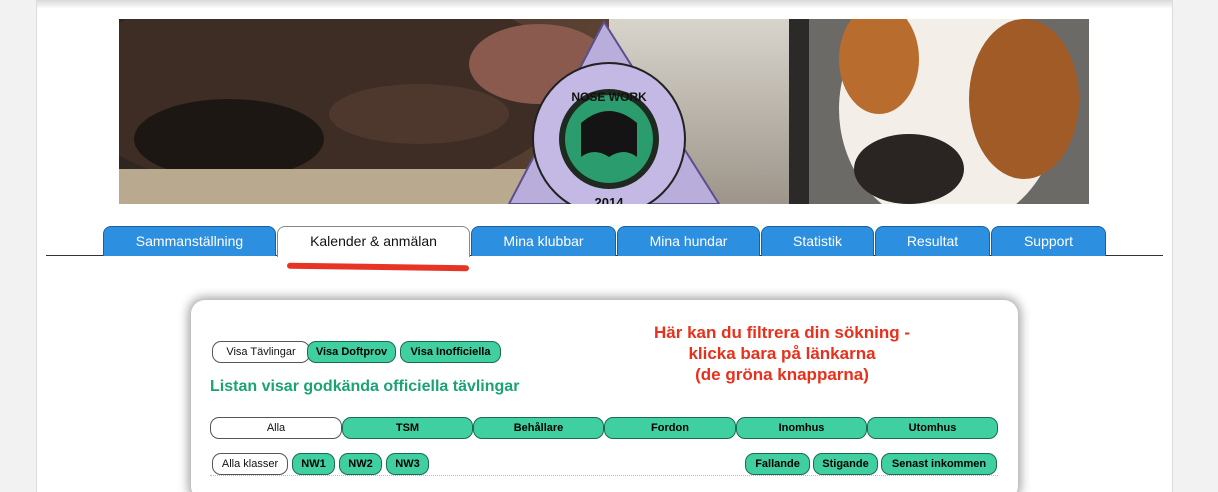 This screenshot has width=1218, height=492. Describe the element at coordinates (609, 4) in the screenshot. I see `window-top-shadow` at that location.